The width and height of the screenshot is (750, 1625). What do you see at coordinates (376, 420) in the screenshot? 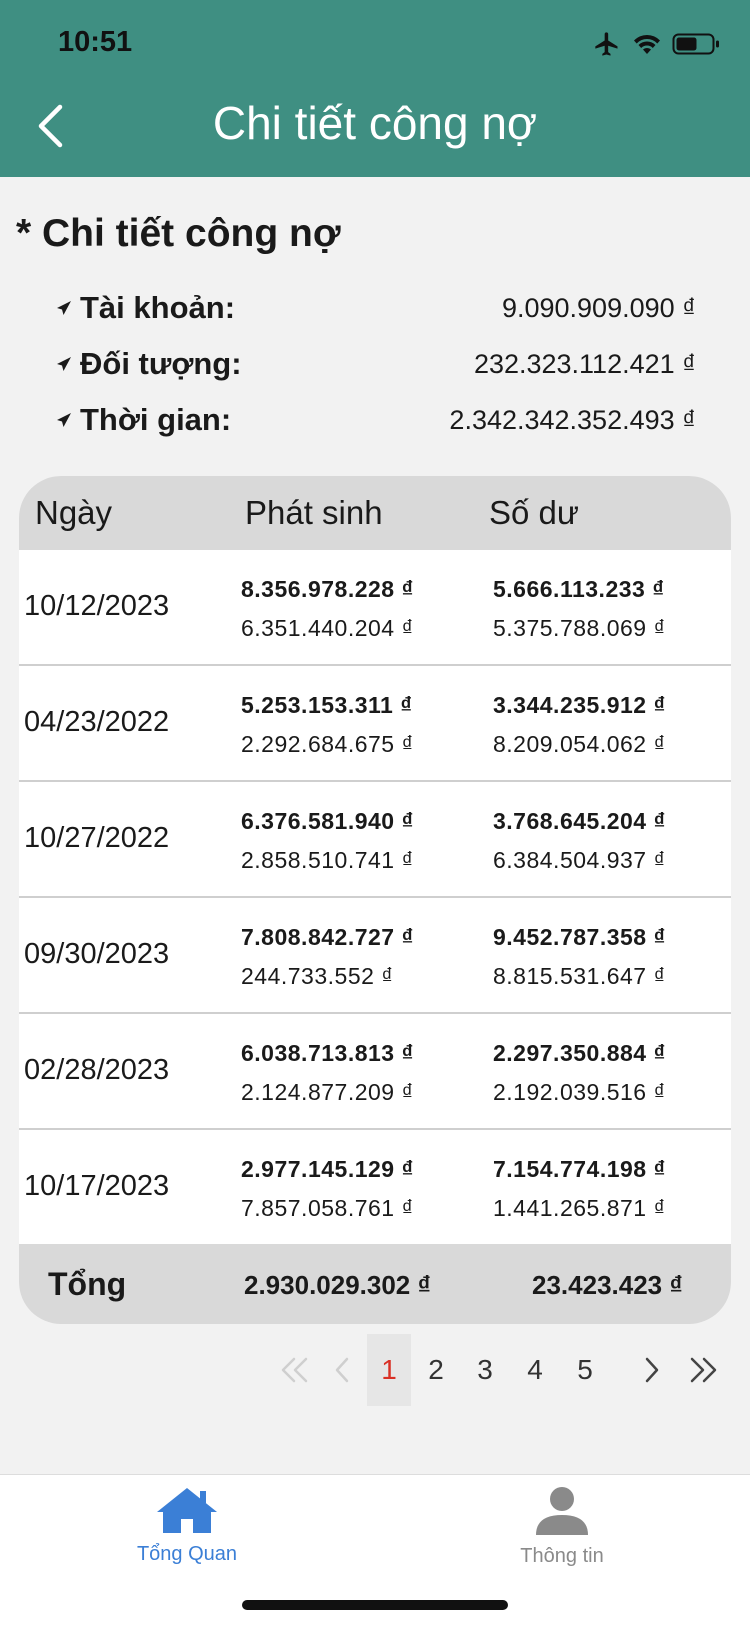
I see `summary-row-time: Thời gian: 2.342.342.352.493 ₫` at bounding box center [376, 420].